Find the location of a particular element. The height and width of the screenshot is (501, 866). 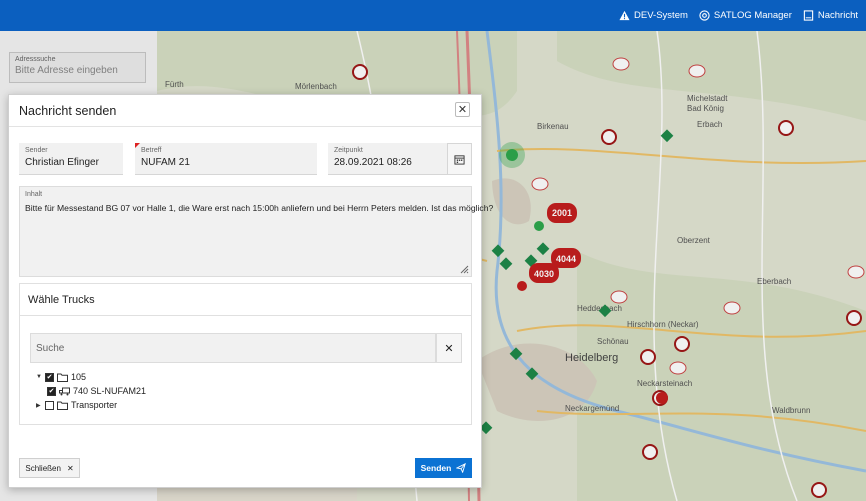

close-button: Schließen ✕ is located at coordinates (49, 468).